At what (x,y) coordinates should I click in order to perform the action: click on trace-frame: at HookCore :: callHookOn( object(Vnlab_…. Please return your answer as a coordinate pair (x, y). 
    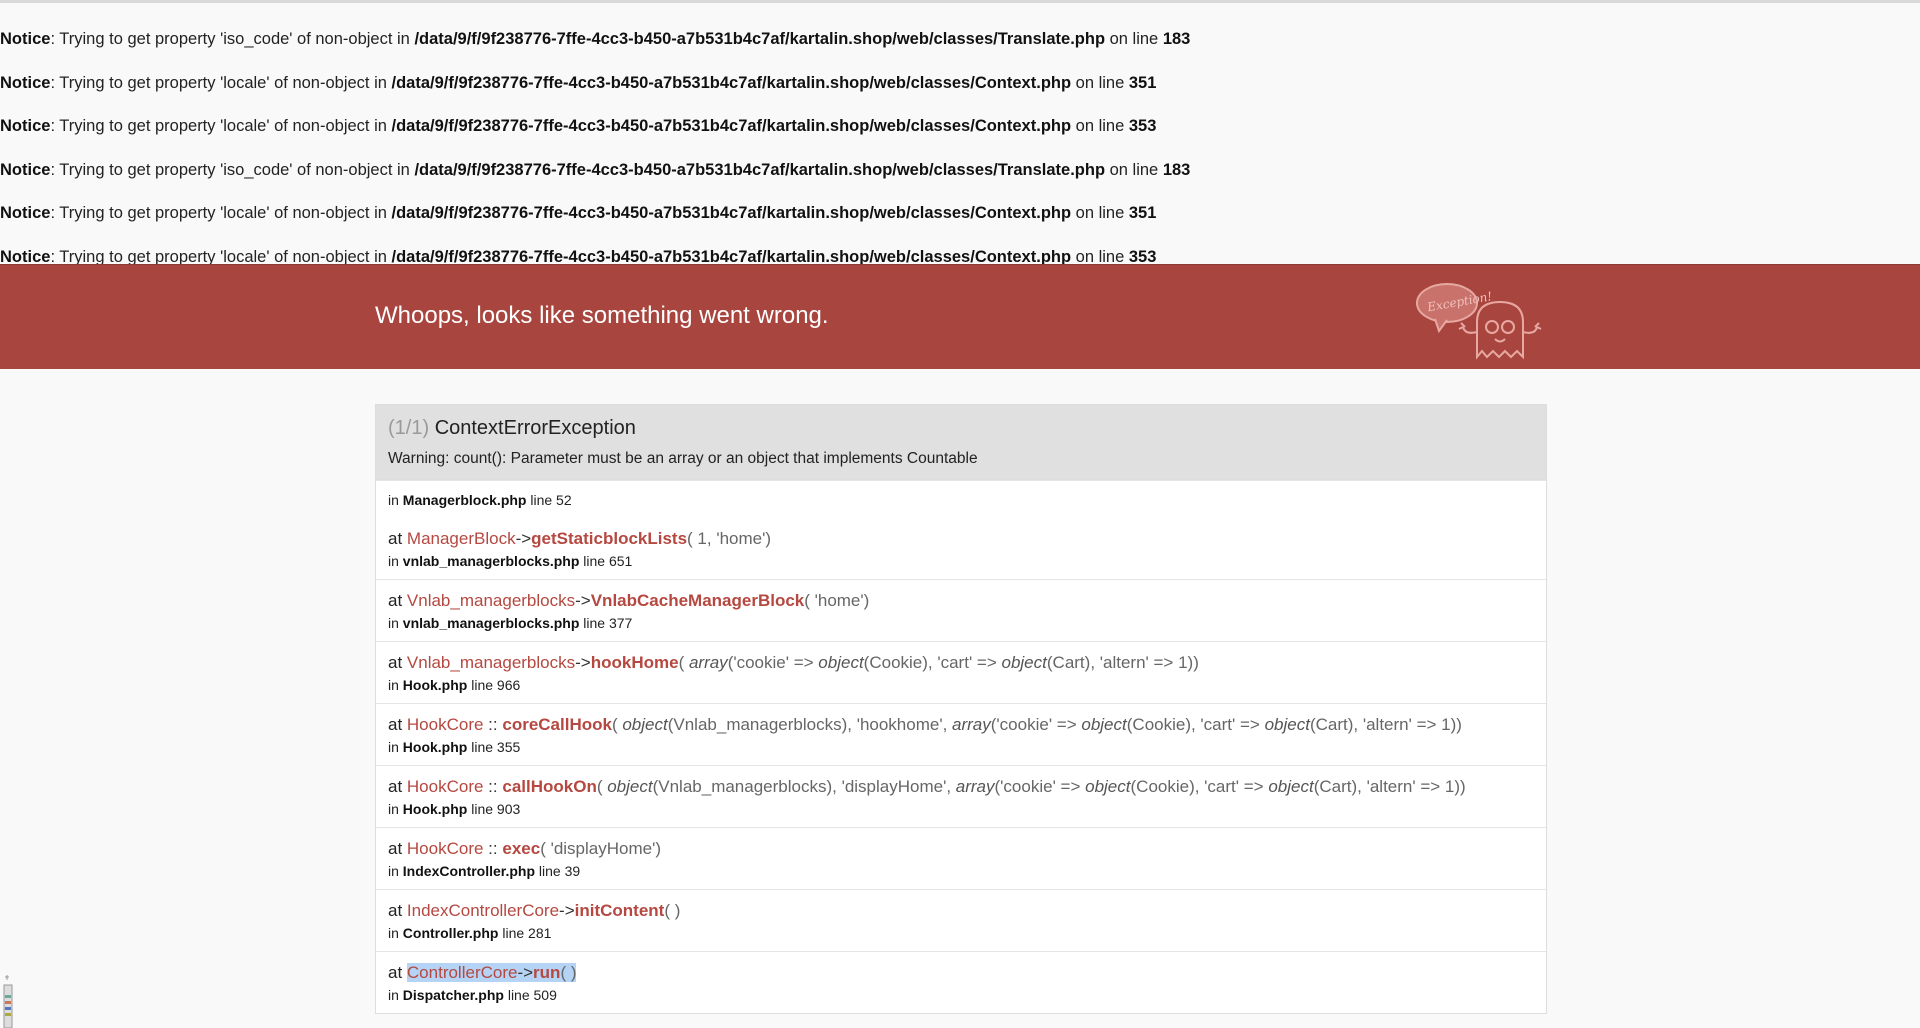
    Looking at the image, I should click on (961, 796).